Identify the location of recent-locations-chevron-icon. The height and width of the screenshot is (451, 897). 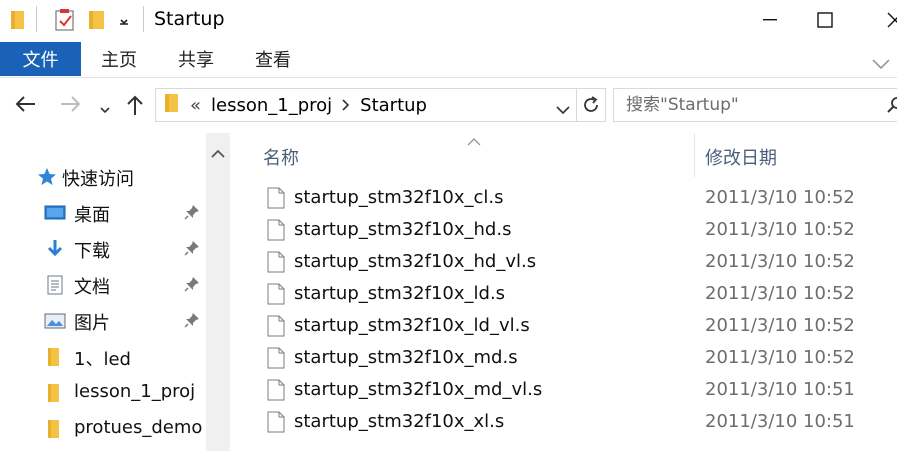
(105, 109).